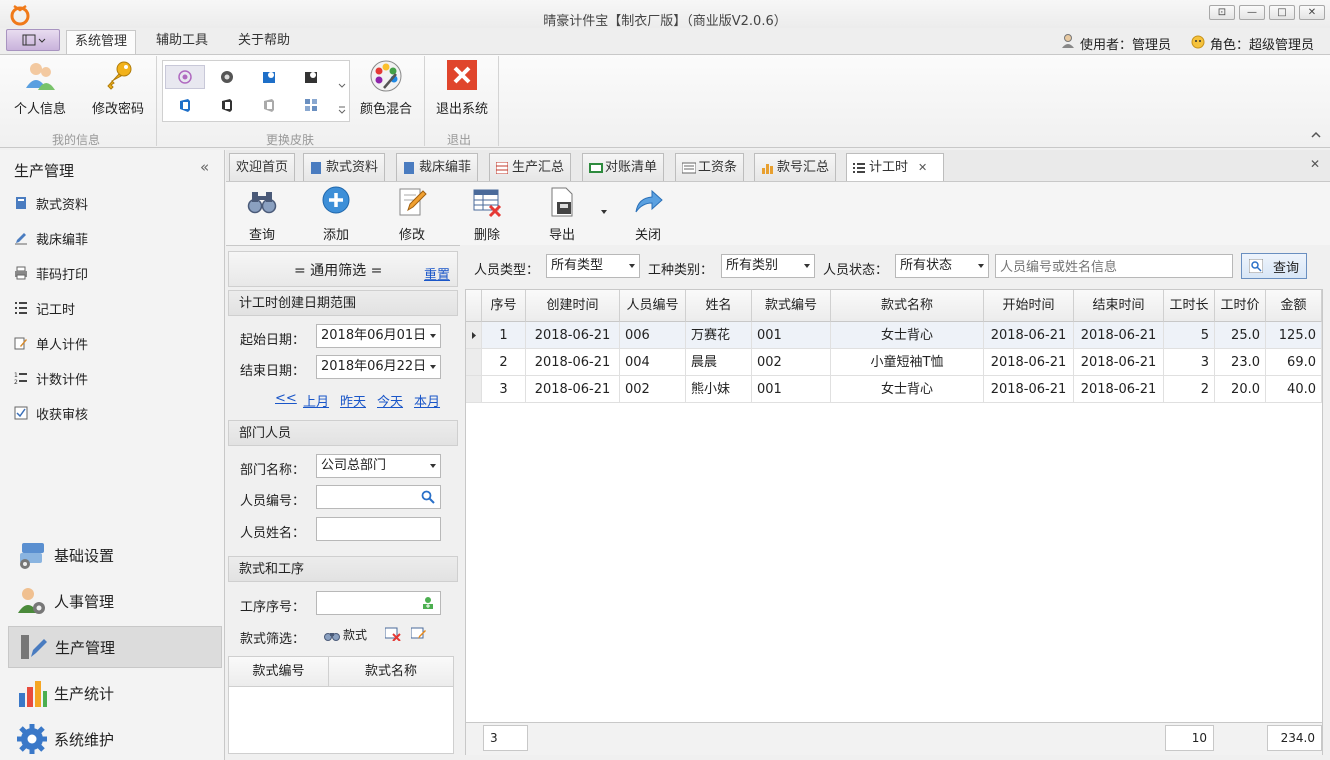 This screenshot has height=760, width=1330. I want to click on search-button: 查询, so click(1274, 266).